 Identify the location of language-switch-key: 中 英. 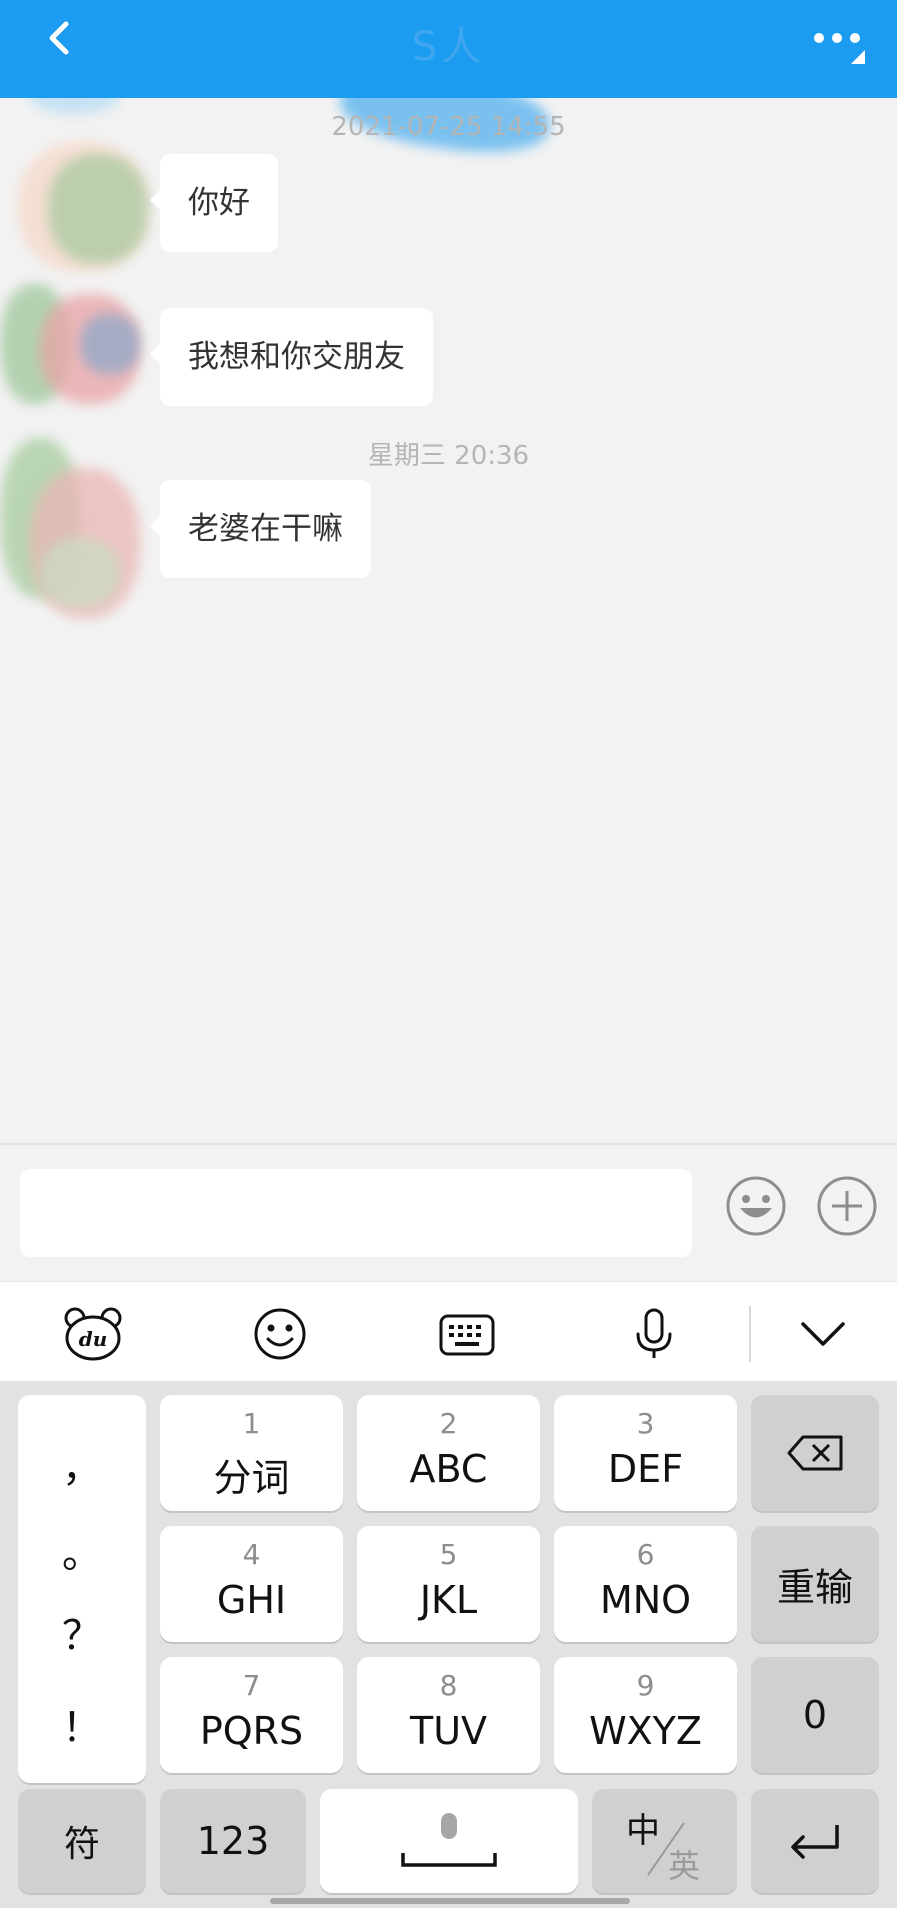
(664, 1841).